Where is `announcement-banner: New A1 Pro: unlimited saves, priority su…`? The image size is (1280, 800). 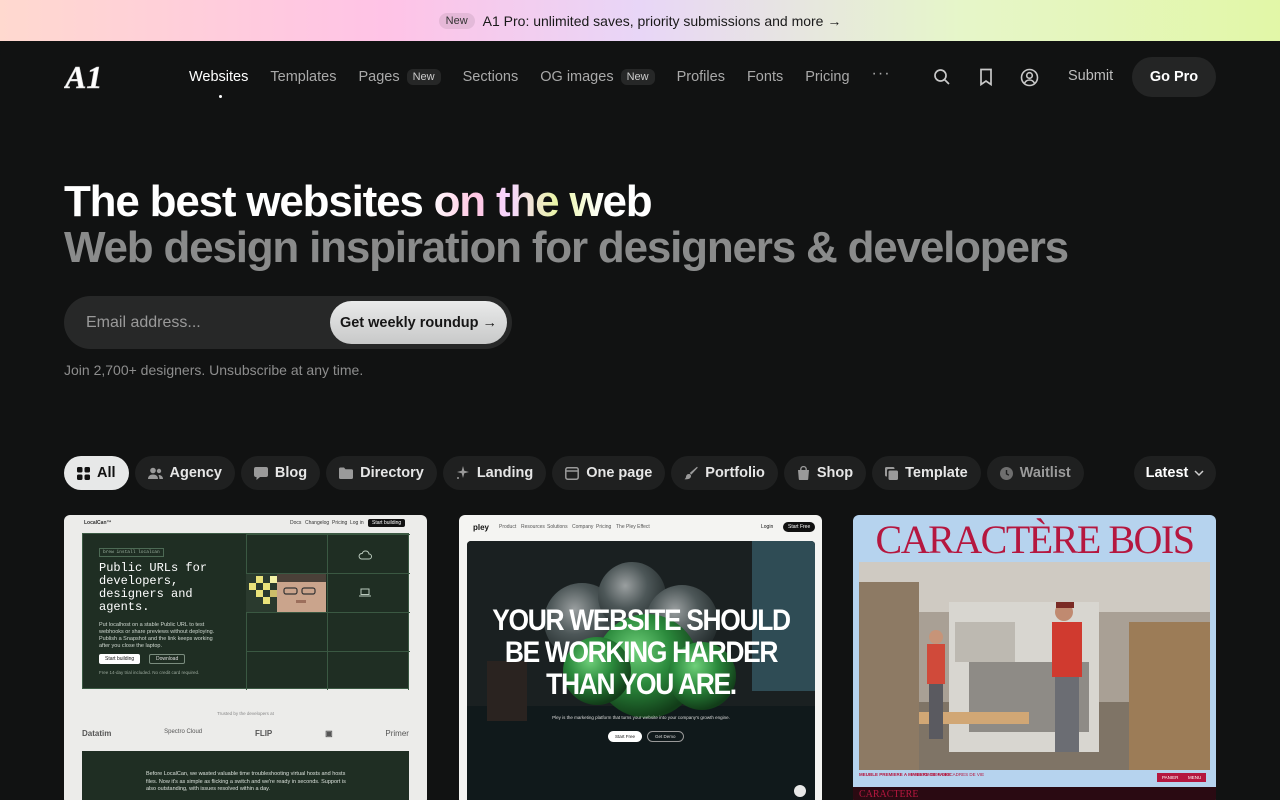
announcement-banner: New A1 Pro: unlimited saves, priority su… is located at coordinates (640, 20).